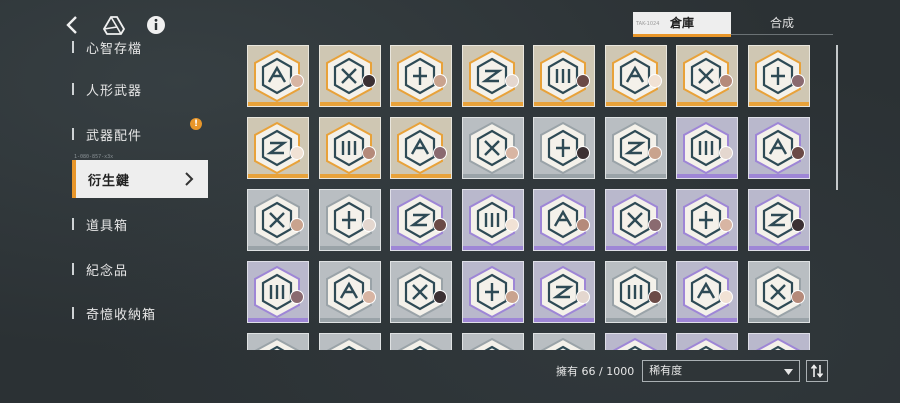  What do you see at coordinates (121, 315) in the screenshot?
I see `sidebar-item-label: 奇憶收納箱` at bounding box center [121, 315].